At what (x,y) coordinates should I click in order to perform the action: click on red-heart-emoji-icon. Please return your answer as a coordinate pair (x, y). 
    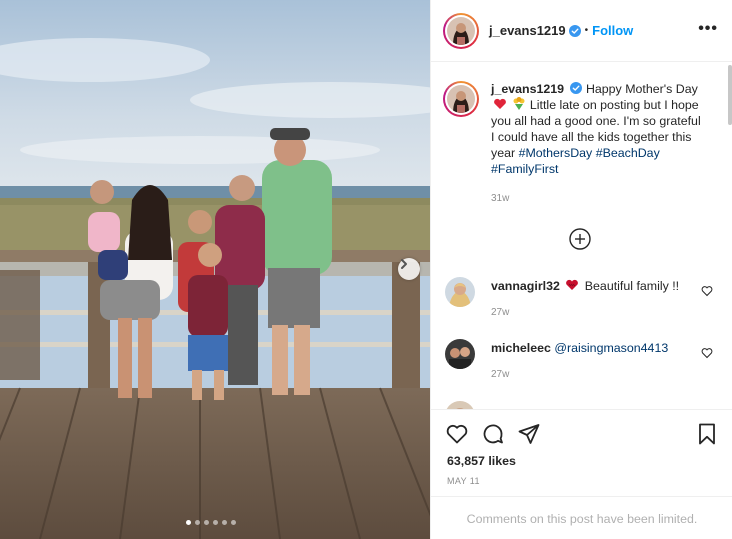
    Looking at the image, I should click on (500, 103).